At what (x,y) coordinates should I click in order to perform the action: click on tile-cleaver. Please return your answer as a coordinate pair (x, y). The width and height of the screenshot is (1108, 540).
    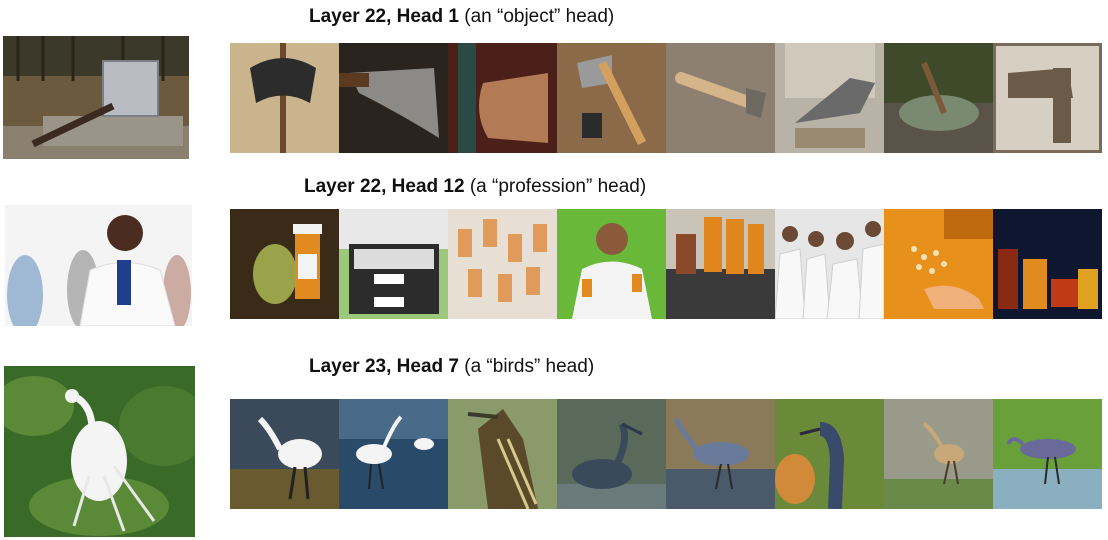
    Looking at the image, I should click on (829, 98).